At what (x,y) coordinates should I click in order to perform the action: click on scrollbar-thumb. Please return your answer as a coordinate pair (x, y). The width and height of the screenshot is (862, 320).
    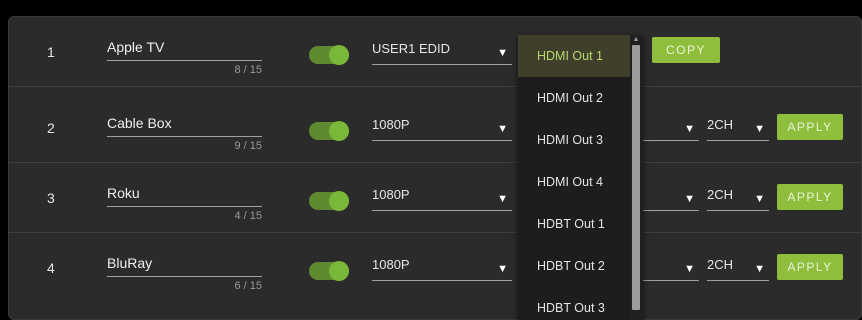
    Looking at the image, I should click on (636, 177).